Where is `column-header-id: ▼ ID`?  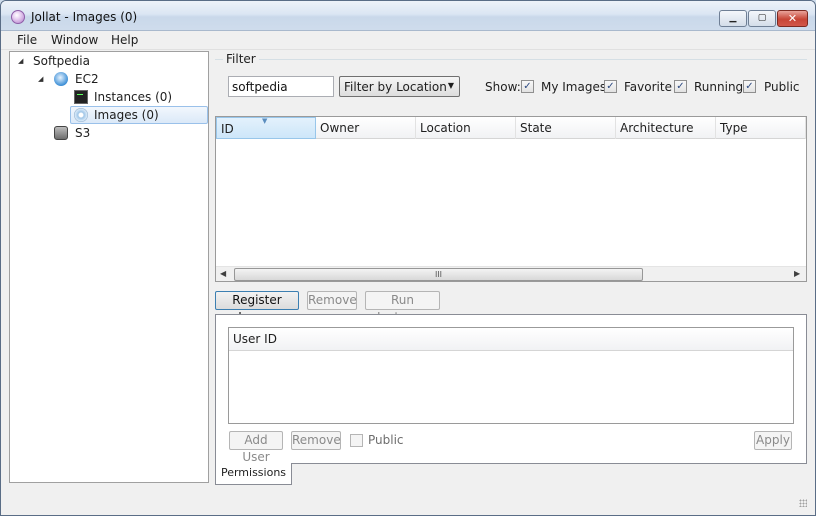
column-header-id: ▼ ID is located at coordinates (266, 128).